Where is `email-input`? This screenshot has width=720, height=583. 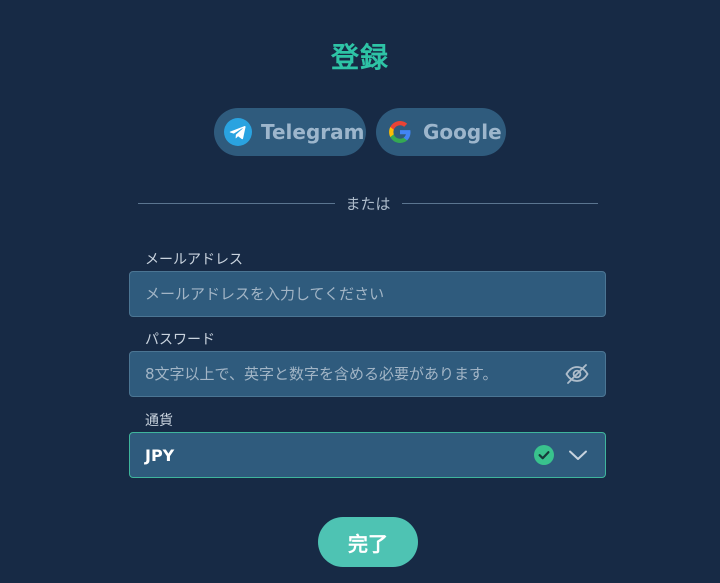 email-input is located at coordinates (367, 294).